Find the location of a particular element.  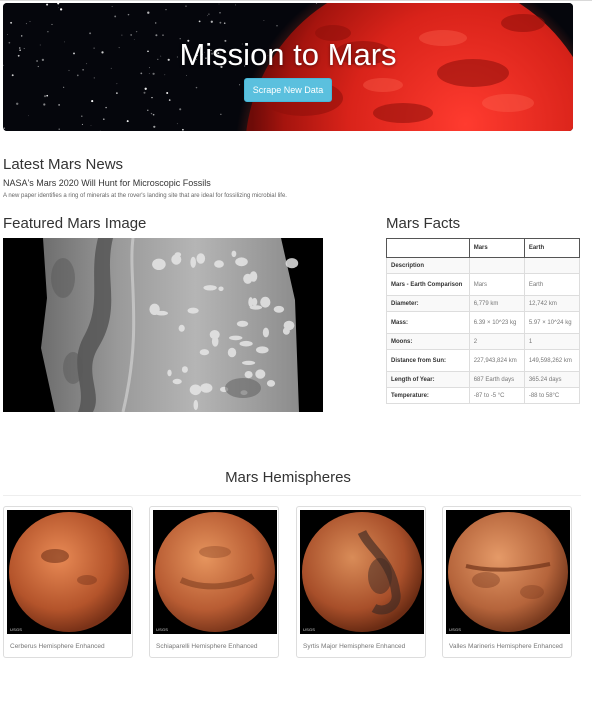

page-title: Mission to Mars is located at coordinates (288, 54).